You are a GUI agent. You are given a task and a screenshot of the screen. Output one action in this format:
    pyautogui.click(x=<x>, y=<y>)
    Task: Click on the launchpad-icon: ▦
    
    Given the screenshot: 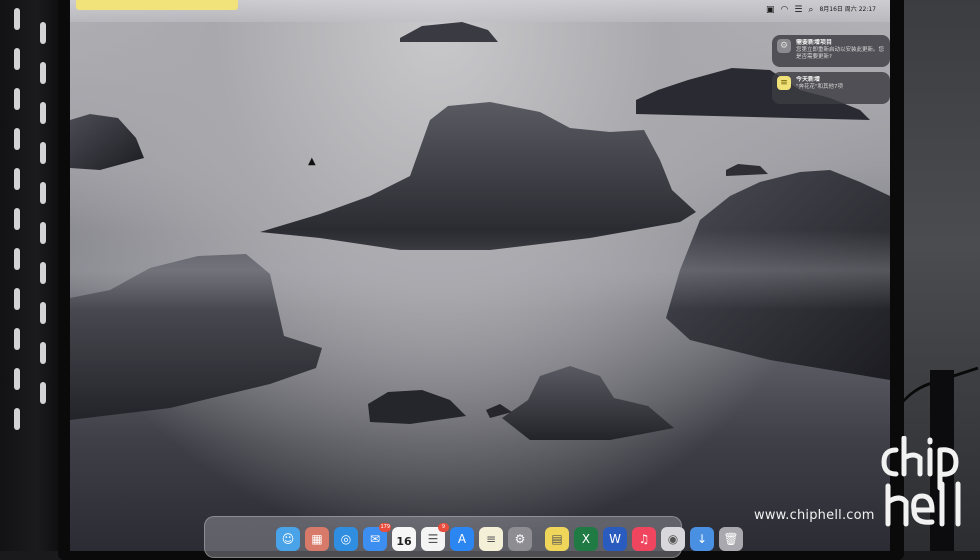 What is the action you would take?
    pyautogui.click(x=317, y=539)
    